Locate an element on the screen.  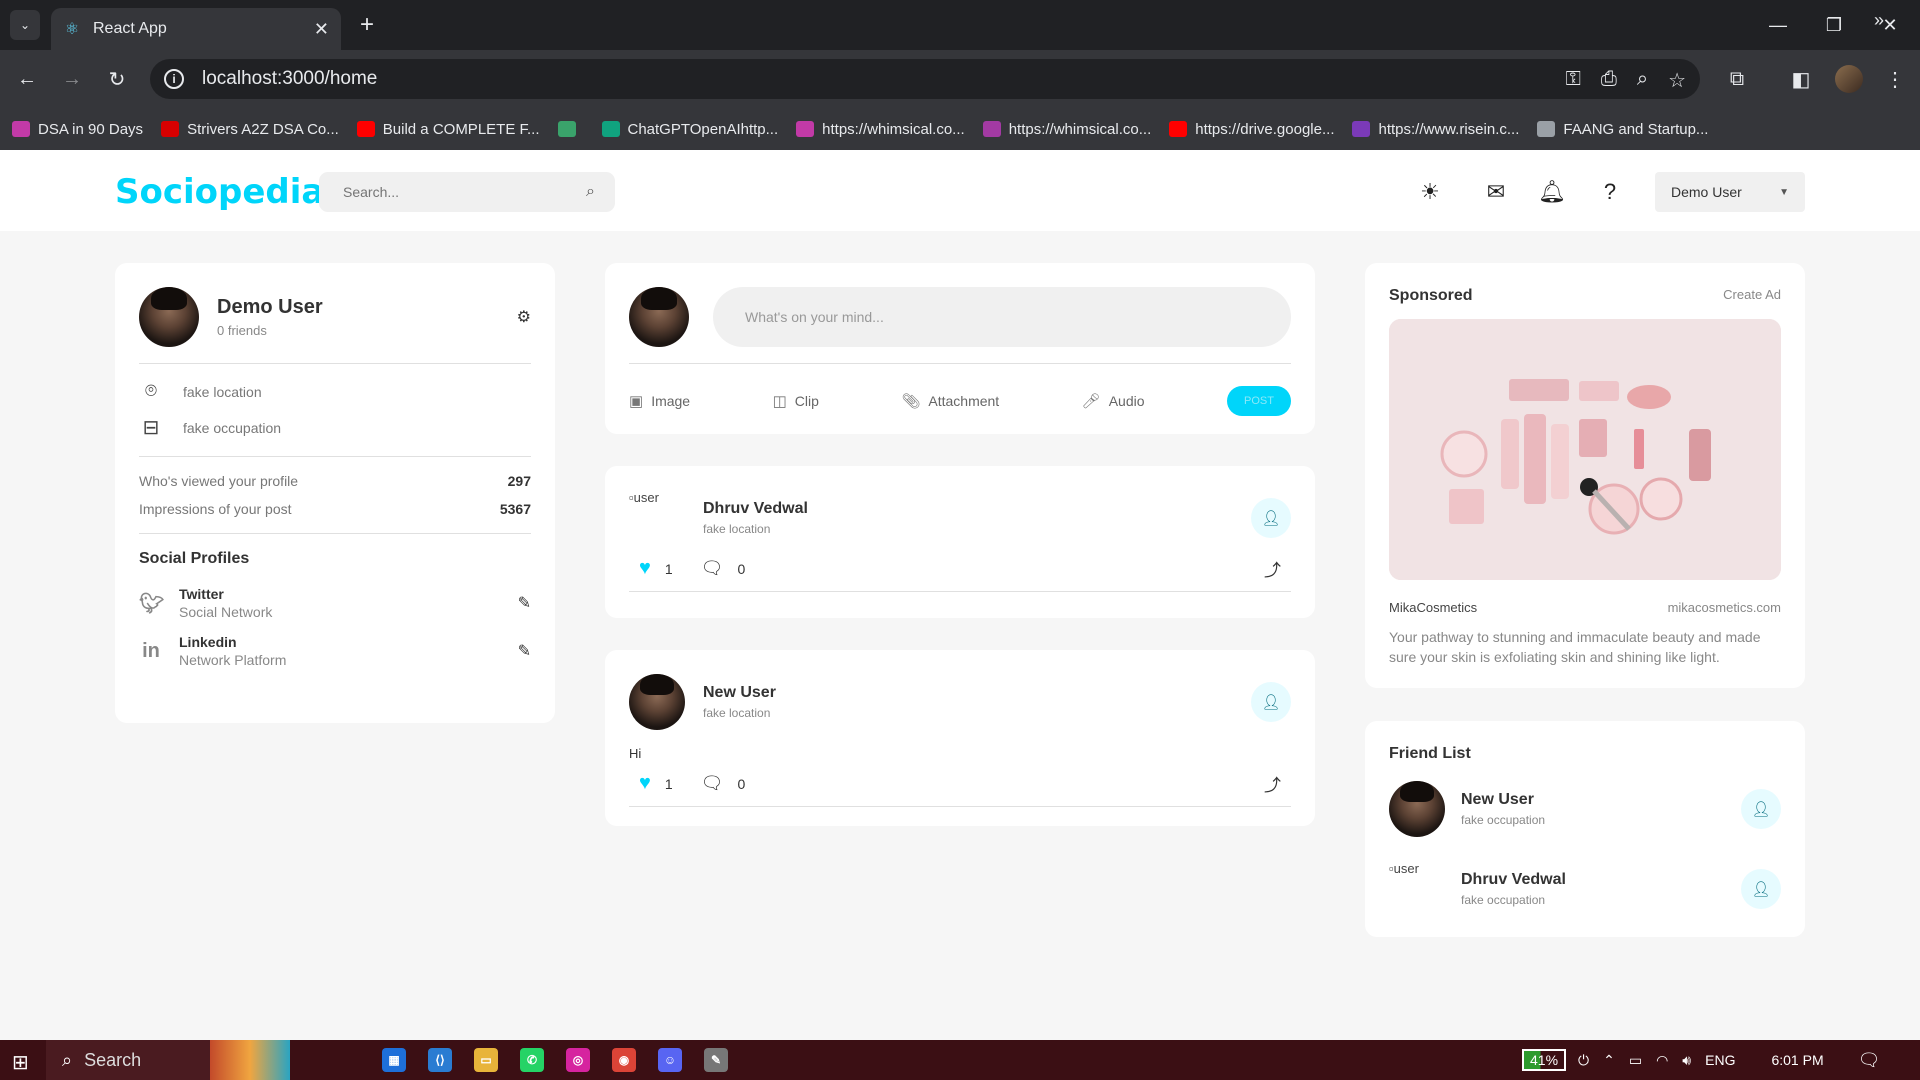
reload-button: ↻ is located at coordinates (117, 79).